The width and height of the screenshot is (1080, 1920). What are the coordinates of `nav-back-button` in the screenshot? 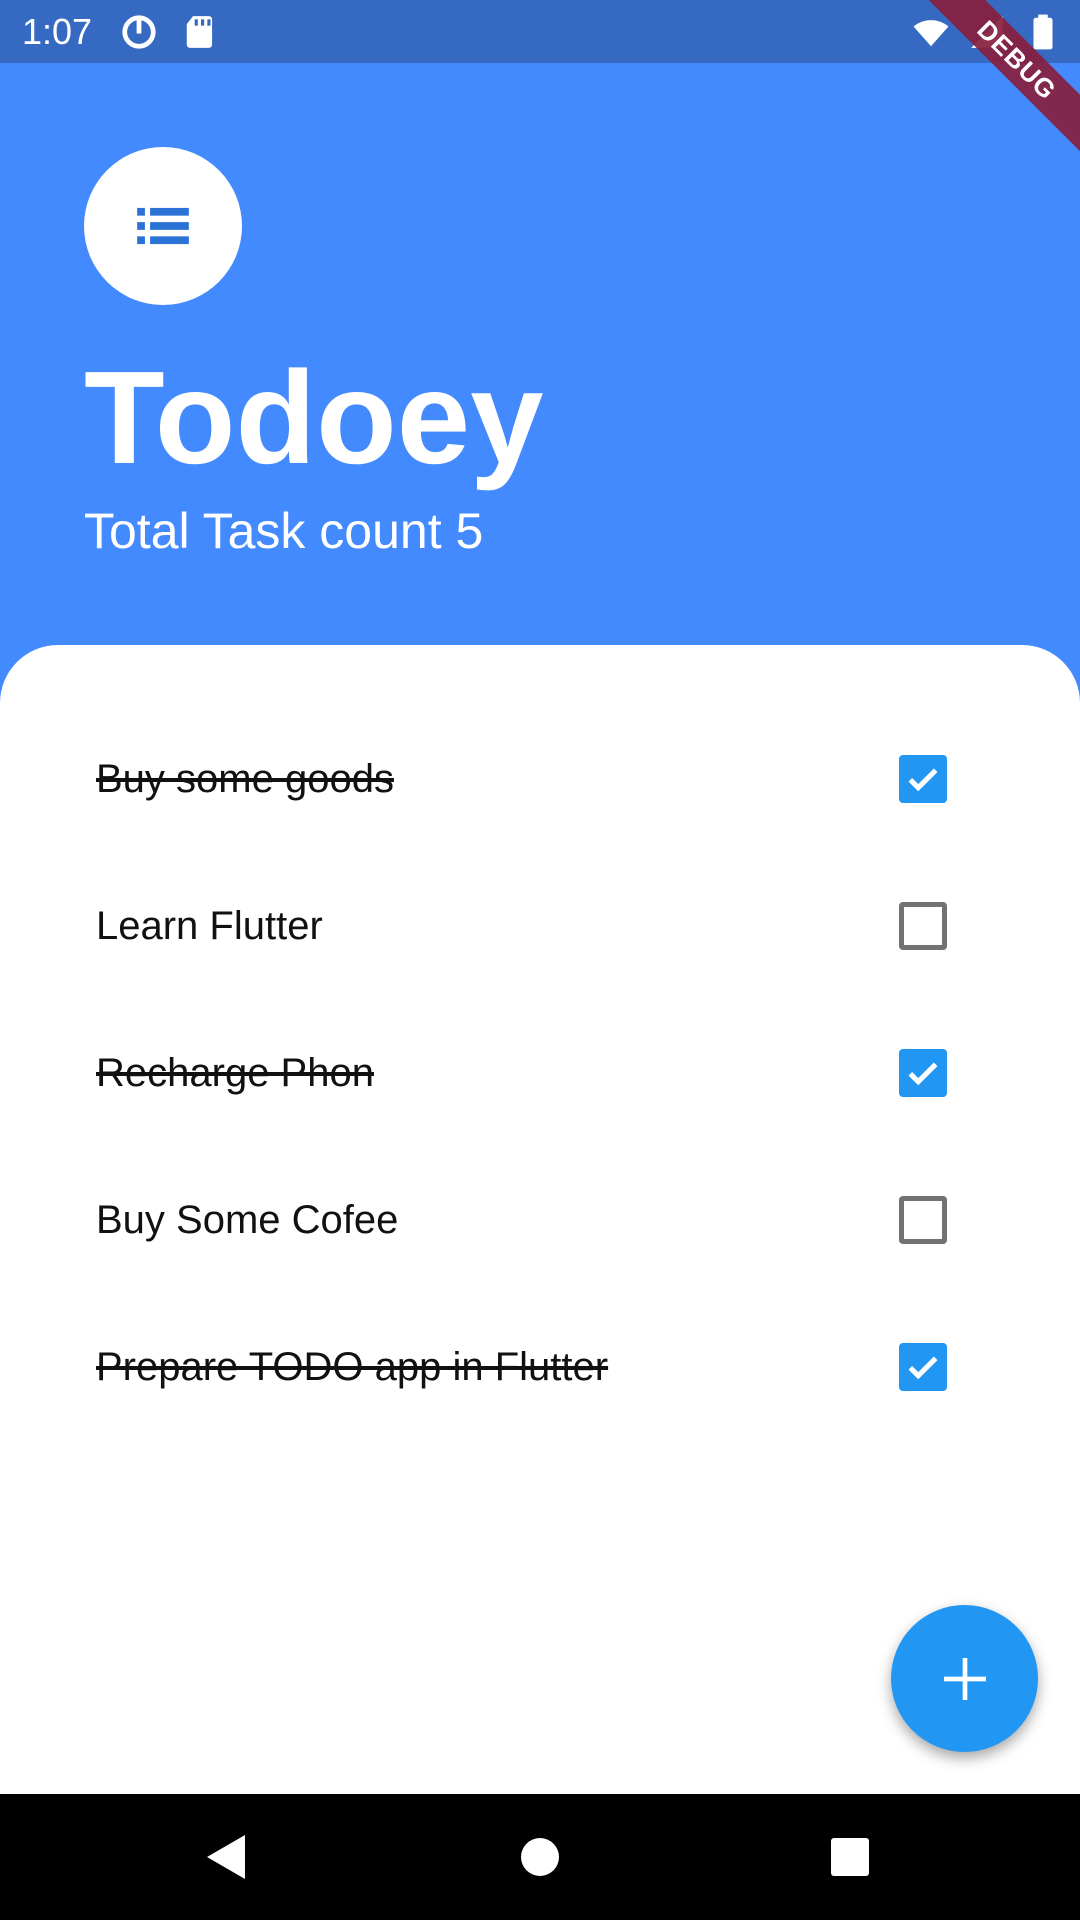 It's located at (225, 1857).